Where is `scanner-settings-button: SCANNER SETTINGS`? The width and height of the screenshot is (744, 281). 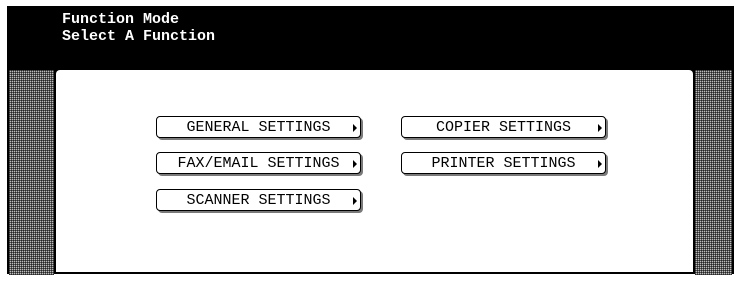
scanner-settings-button: SCANNER SETTINGS is located at coordinates (258, 200).